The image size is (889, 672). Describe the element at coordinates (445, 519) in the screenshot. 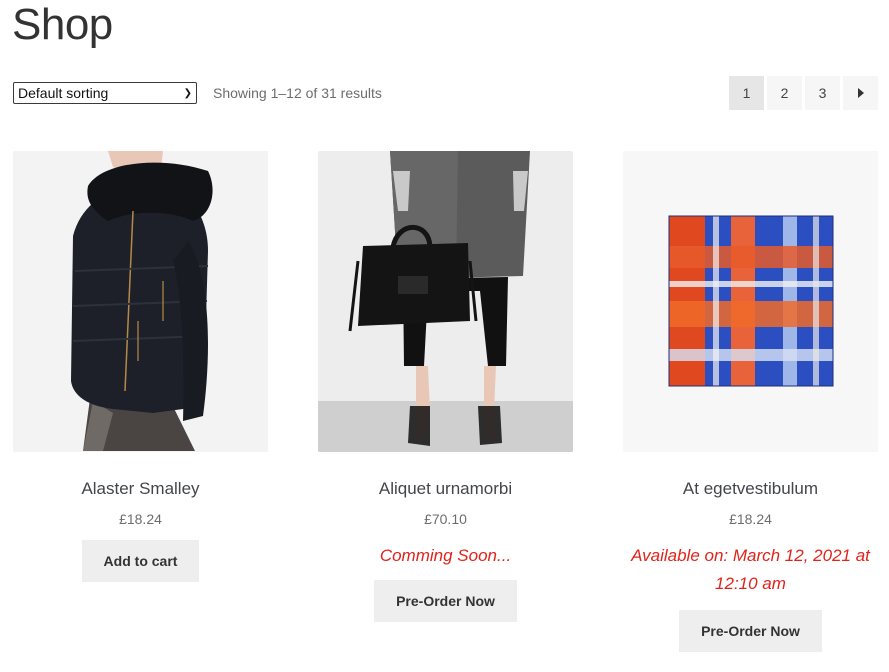

I see `product-price: £70.10` at that location.